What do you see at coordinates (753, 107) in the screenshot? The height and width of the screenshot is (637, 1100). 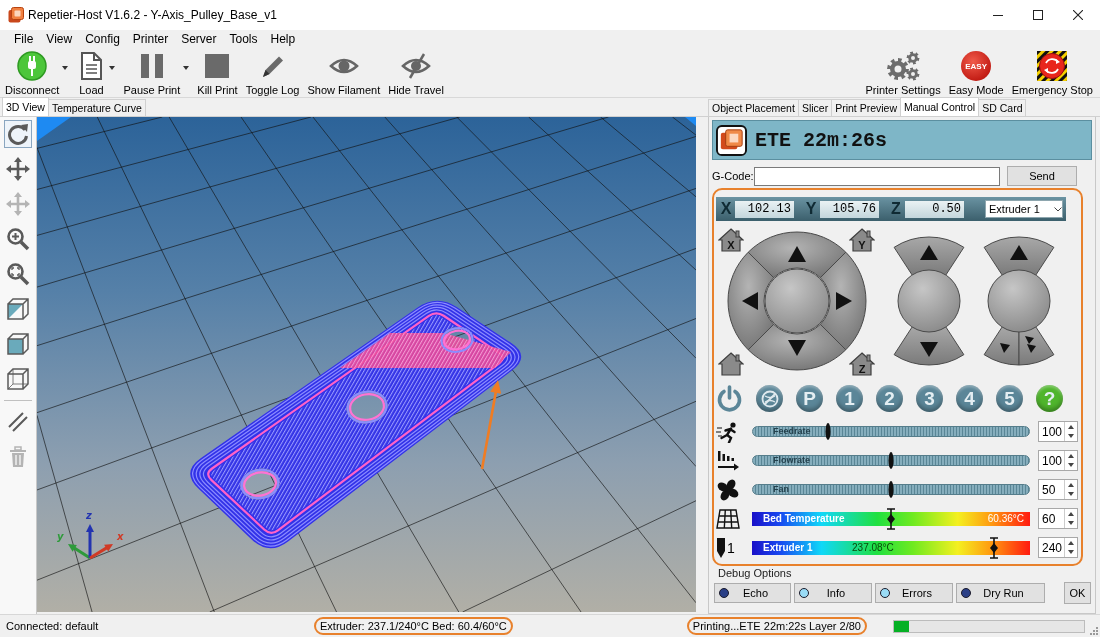 I see `panel-tab: Object Placement` at bounding box center [753, 107].